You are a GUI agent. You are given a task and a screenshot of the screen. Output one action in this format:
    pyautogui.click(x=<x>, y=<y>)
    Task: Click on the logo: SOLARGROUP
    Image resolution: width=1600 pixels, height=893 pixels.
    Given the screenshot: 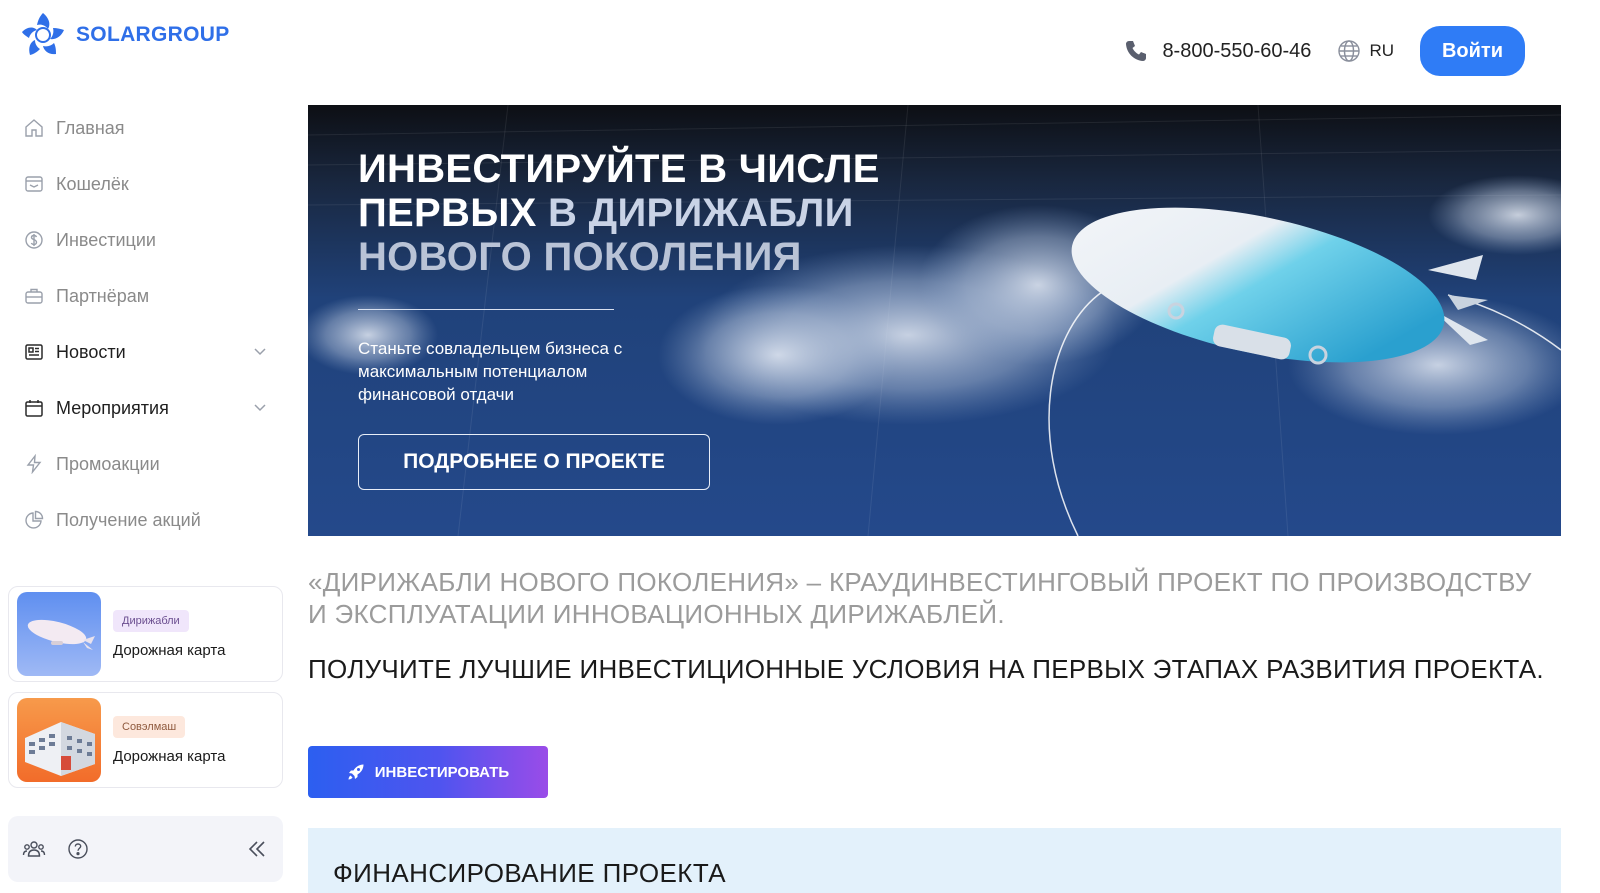 What is the action you would take?
    pyautogui.click(x=124, y=35)
    